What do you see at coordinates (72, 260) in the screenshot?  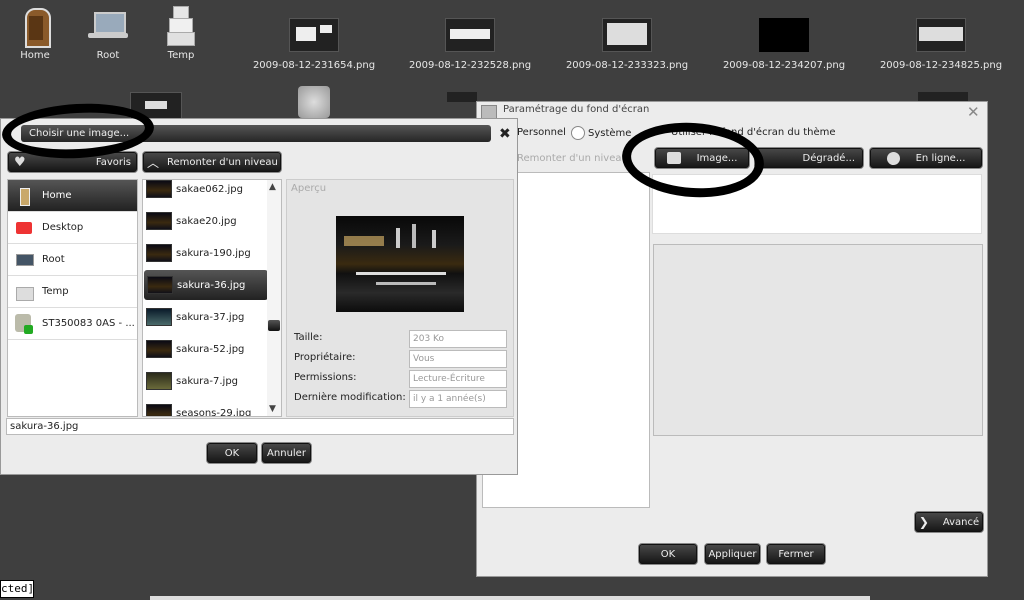 I see `sidebar-item-root: Root` at bounding box center [72, 260].